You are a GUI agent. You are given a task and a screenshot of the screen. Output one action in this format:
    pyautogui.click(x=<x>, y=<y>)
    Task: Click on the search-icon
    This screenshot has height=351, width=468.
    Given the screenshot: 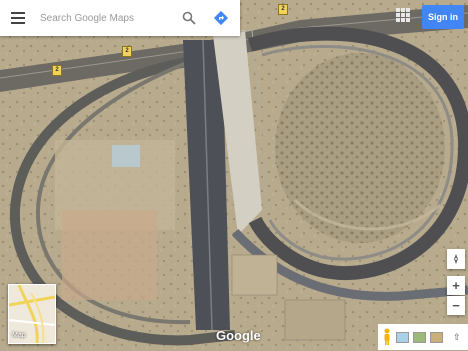 What is the action you would take?
    pyautogui.click(x=189, y=18)
    